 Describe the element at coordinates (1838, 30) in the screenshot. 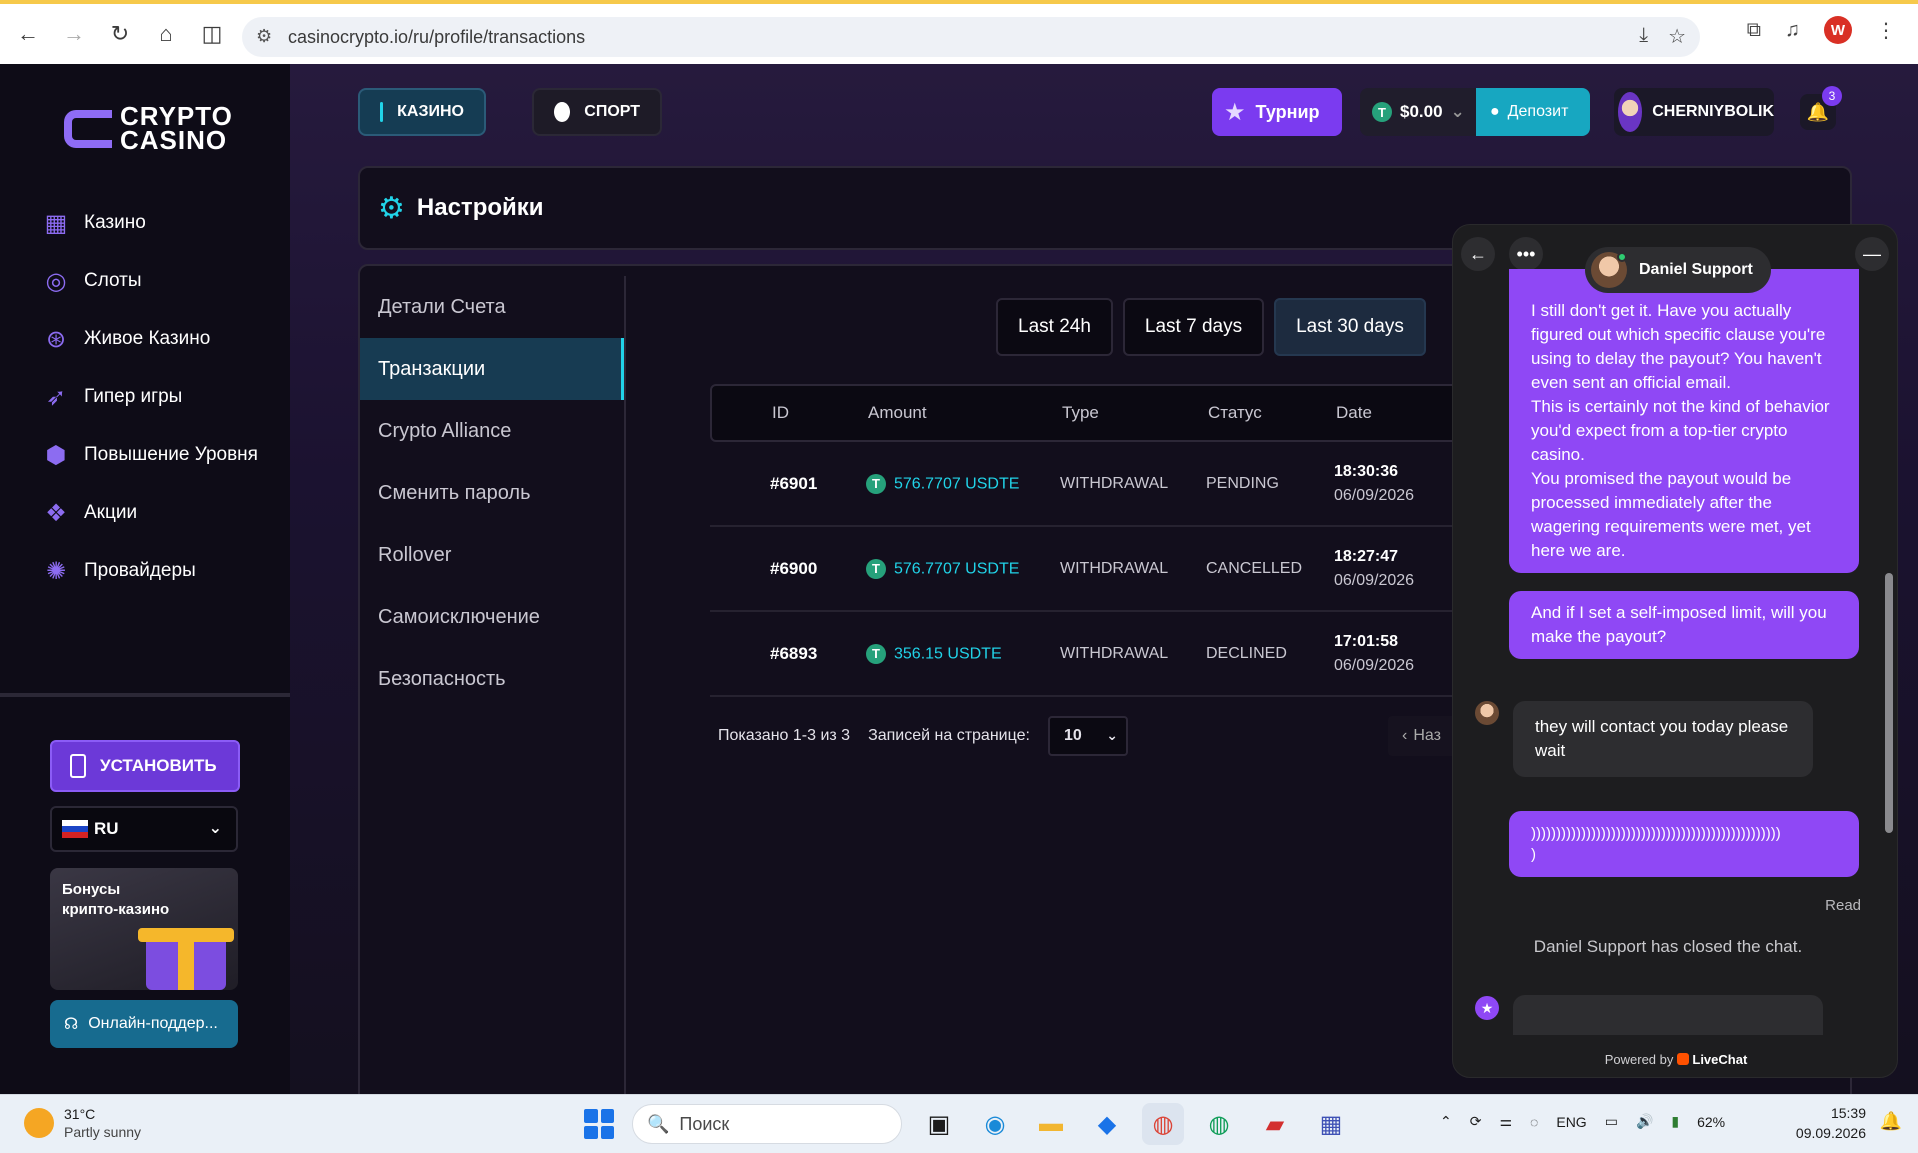

I see `profile-avatar: W` at that location.